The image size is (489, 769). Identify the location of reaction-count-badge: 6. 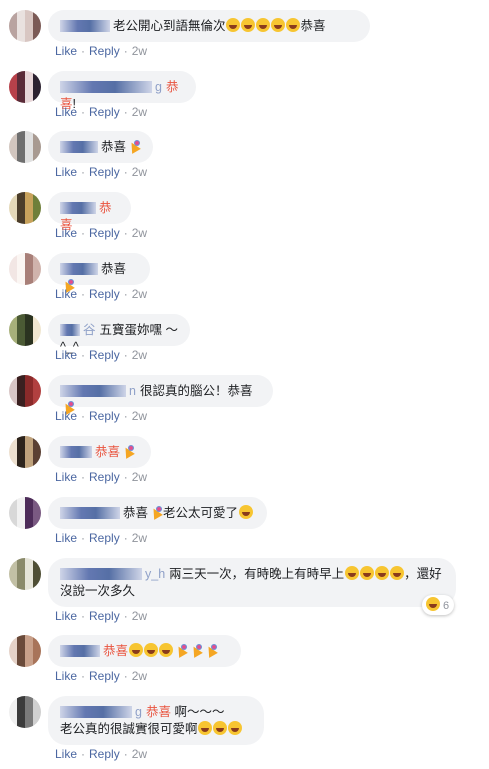
(438, 605).